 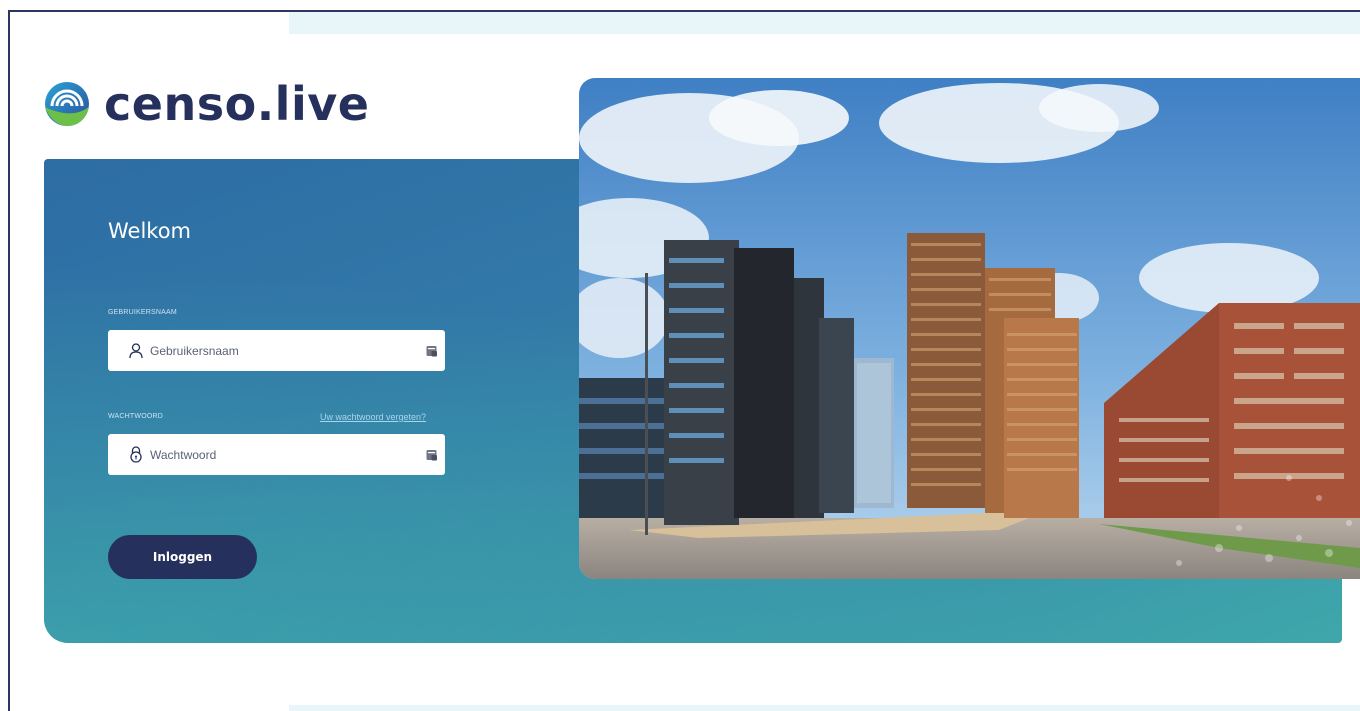 What do you see at coordinates (9, 360) in the screenshot?
I see `frame-border-left` at bounding box center [9, 360].